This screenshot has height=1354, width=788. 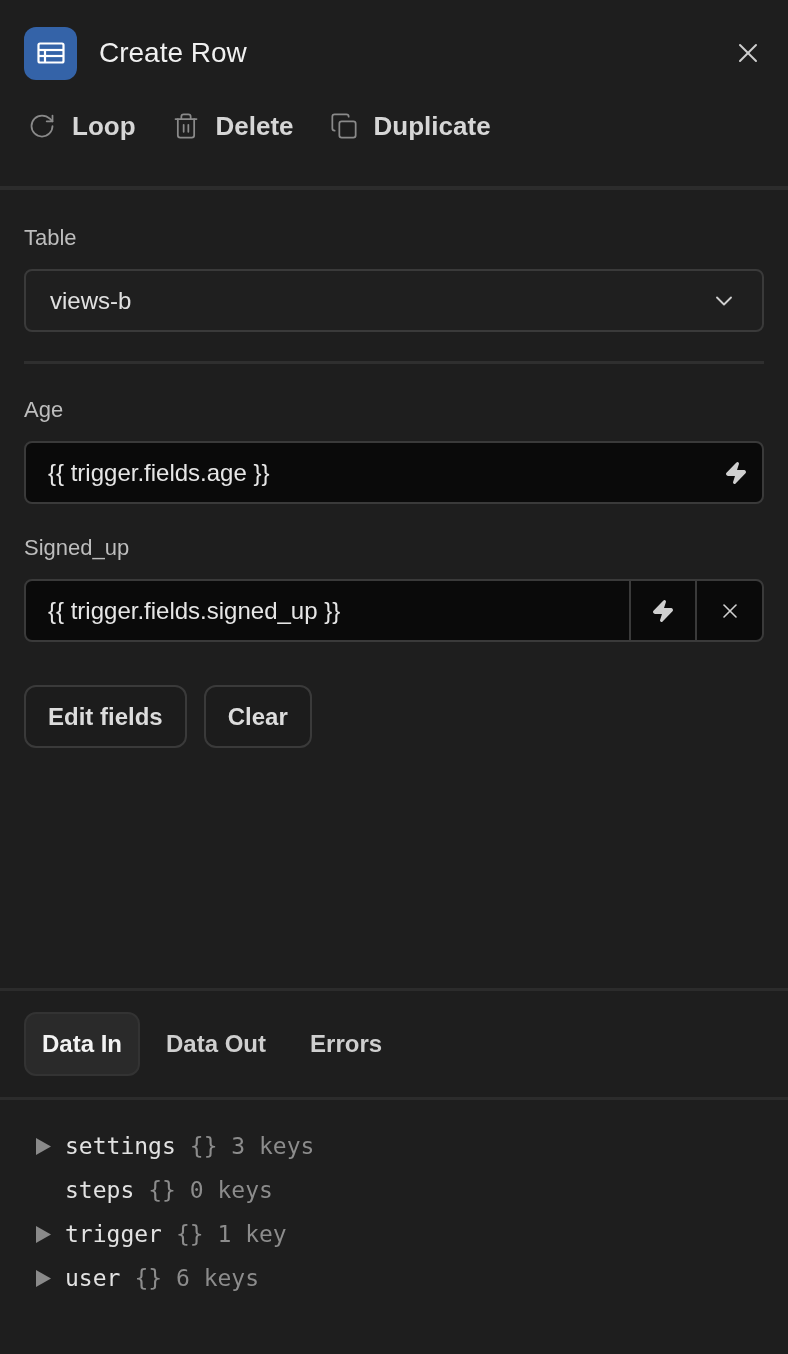 I want to click on table-select: views-b, so click(x=394, y=300).